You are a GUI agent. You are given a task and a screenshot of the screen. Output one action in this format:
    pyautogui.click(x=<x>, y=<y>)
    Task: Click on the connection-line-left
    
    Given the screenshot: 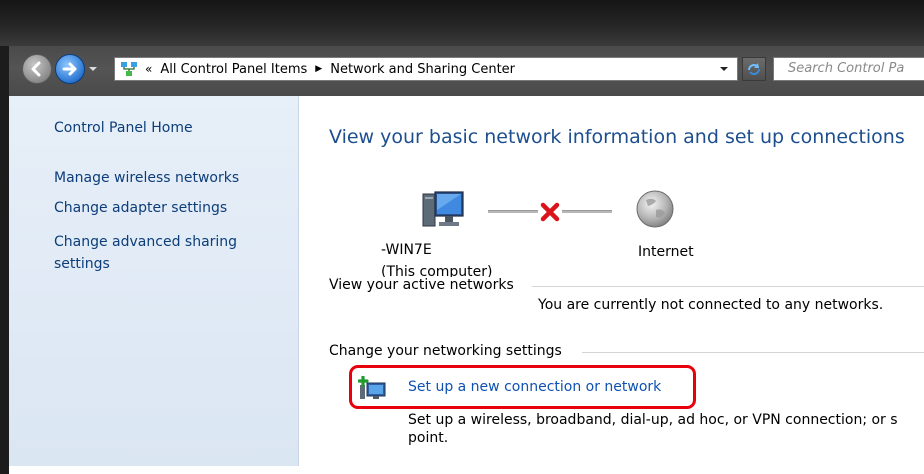 What is the action you would take?
    pyautogui.click(x=513, y=211)
    